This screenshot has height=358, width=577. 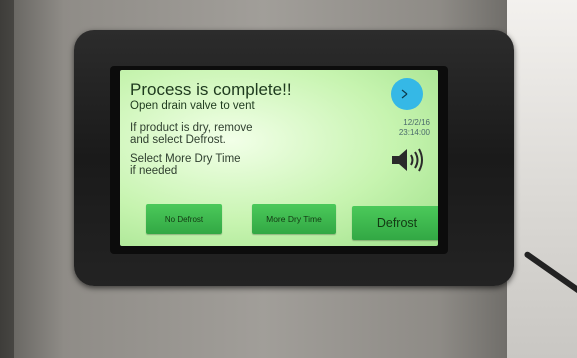 I want to click on clock-icon, so click(x=407, y=94).